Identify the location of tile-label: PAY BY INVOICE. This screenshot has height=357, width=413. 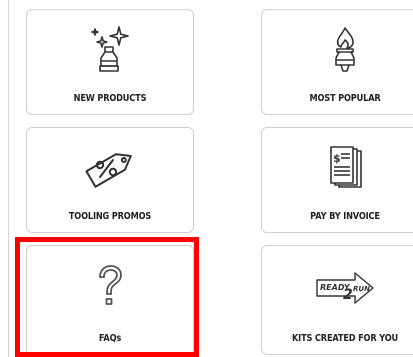
(345, 216).